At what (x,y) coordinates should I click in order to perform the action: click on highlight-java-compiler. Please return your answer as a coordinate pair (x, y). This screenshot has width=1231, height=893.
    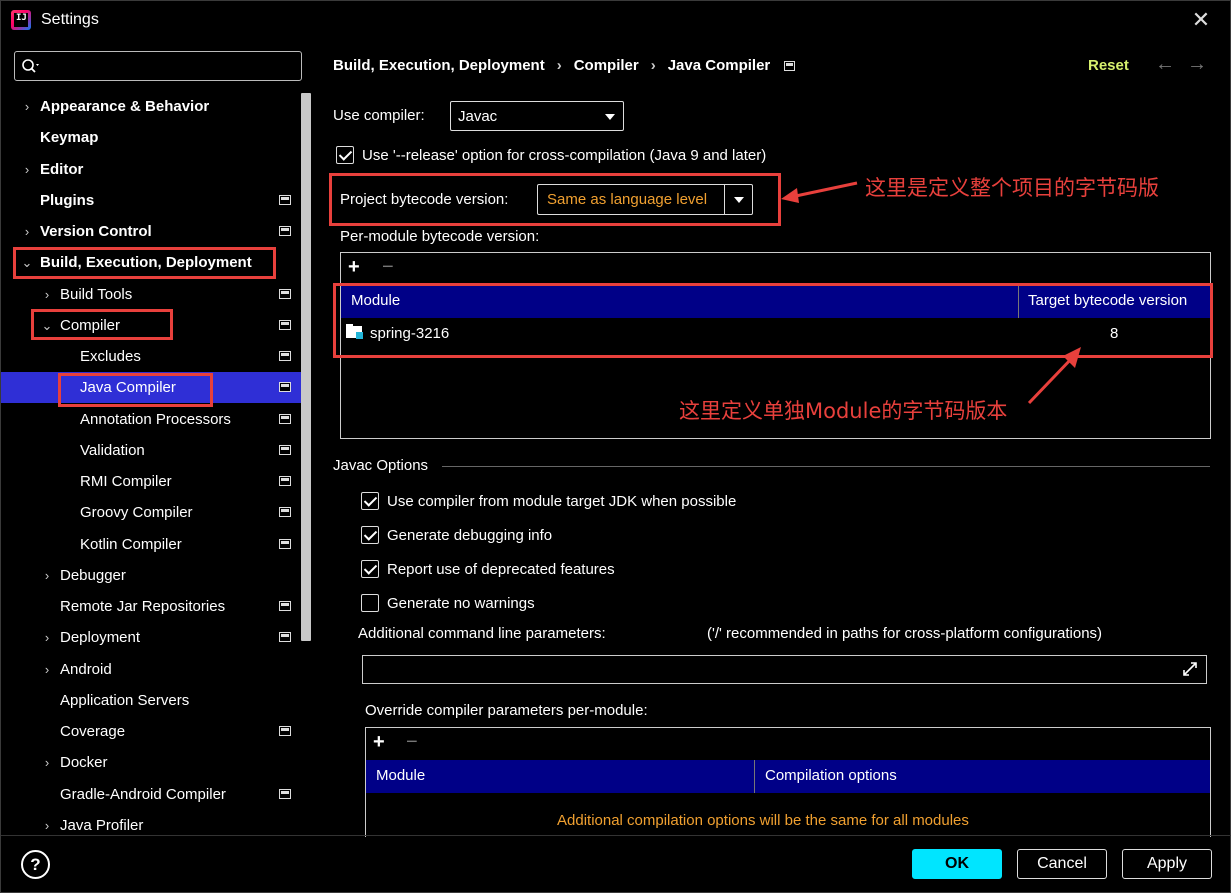
    Looking at the image, I should click on (135, 390).